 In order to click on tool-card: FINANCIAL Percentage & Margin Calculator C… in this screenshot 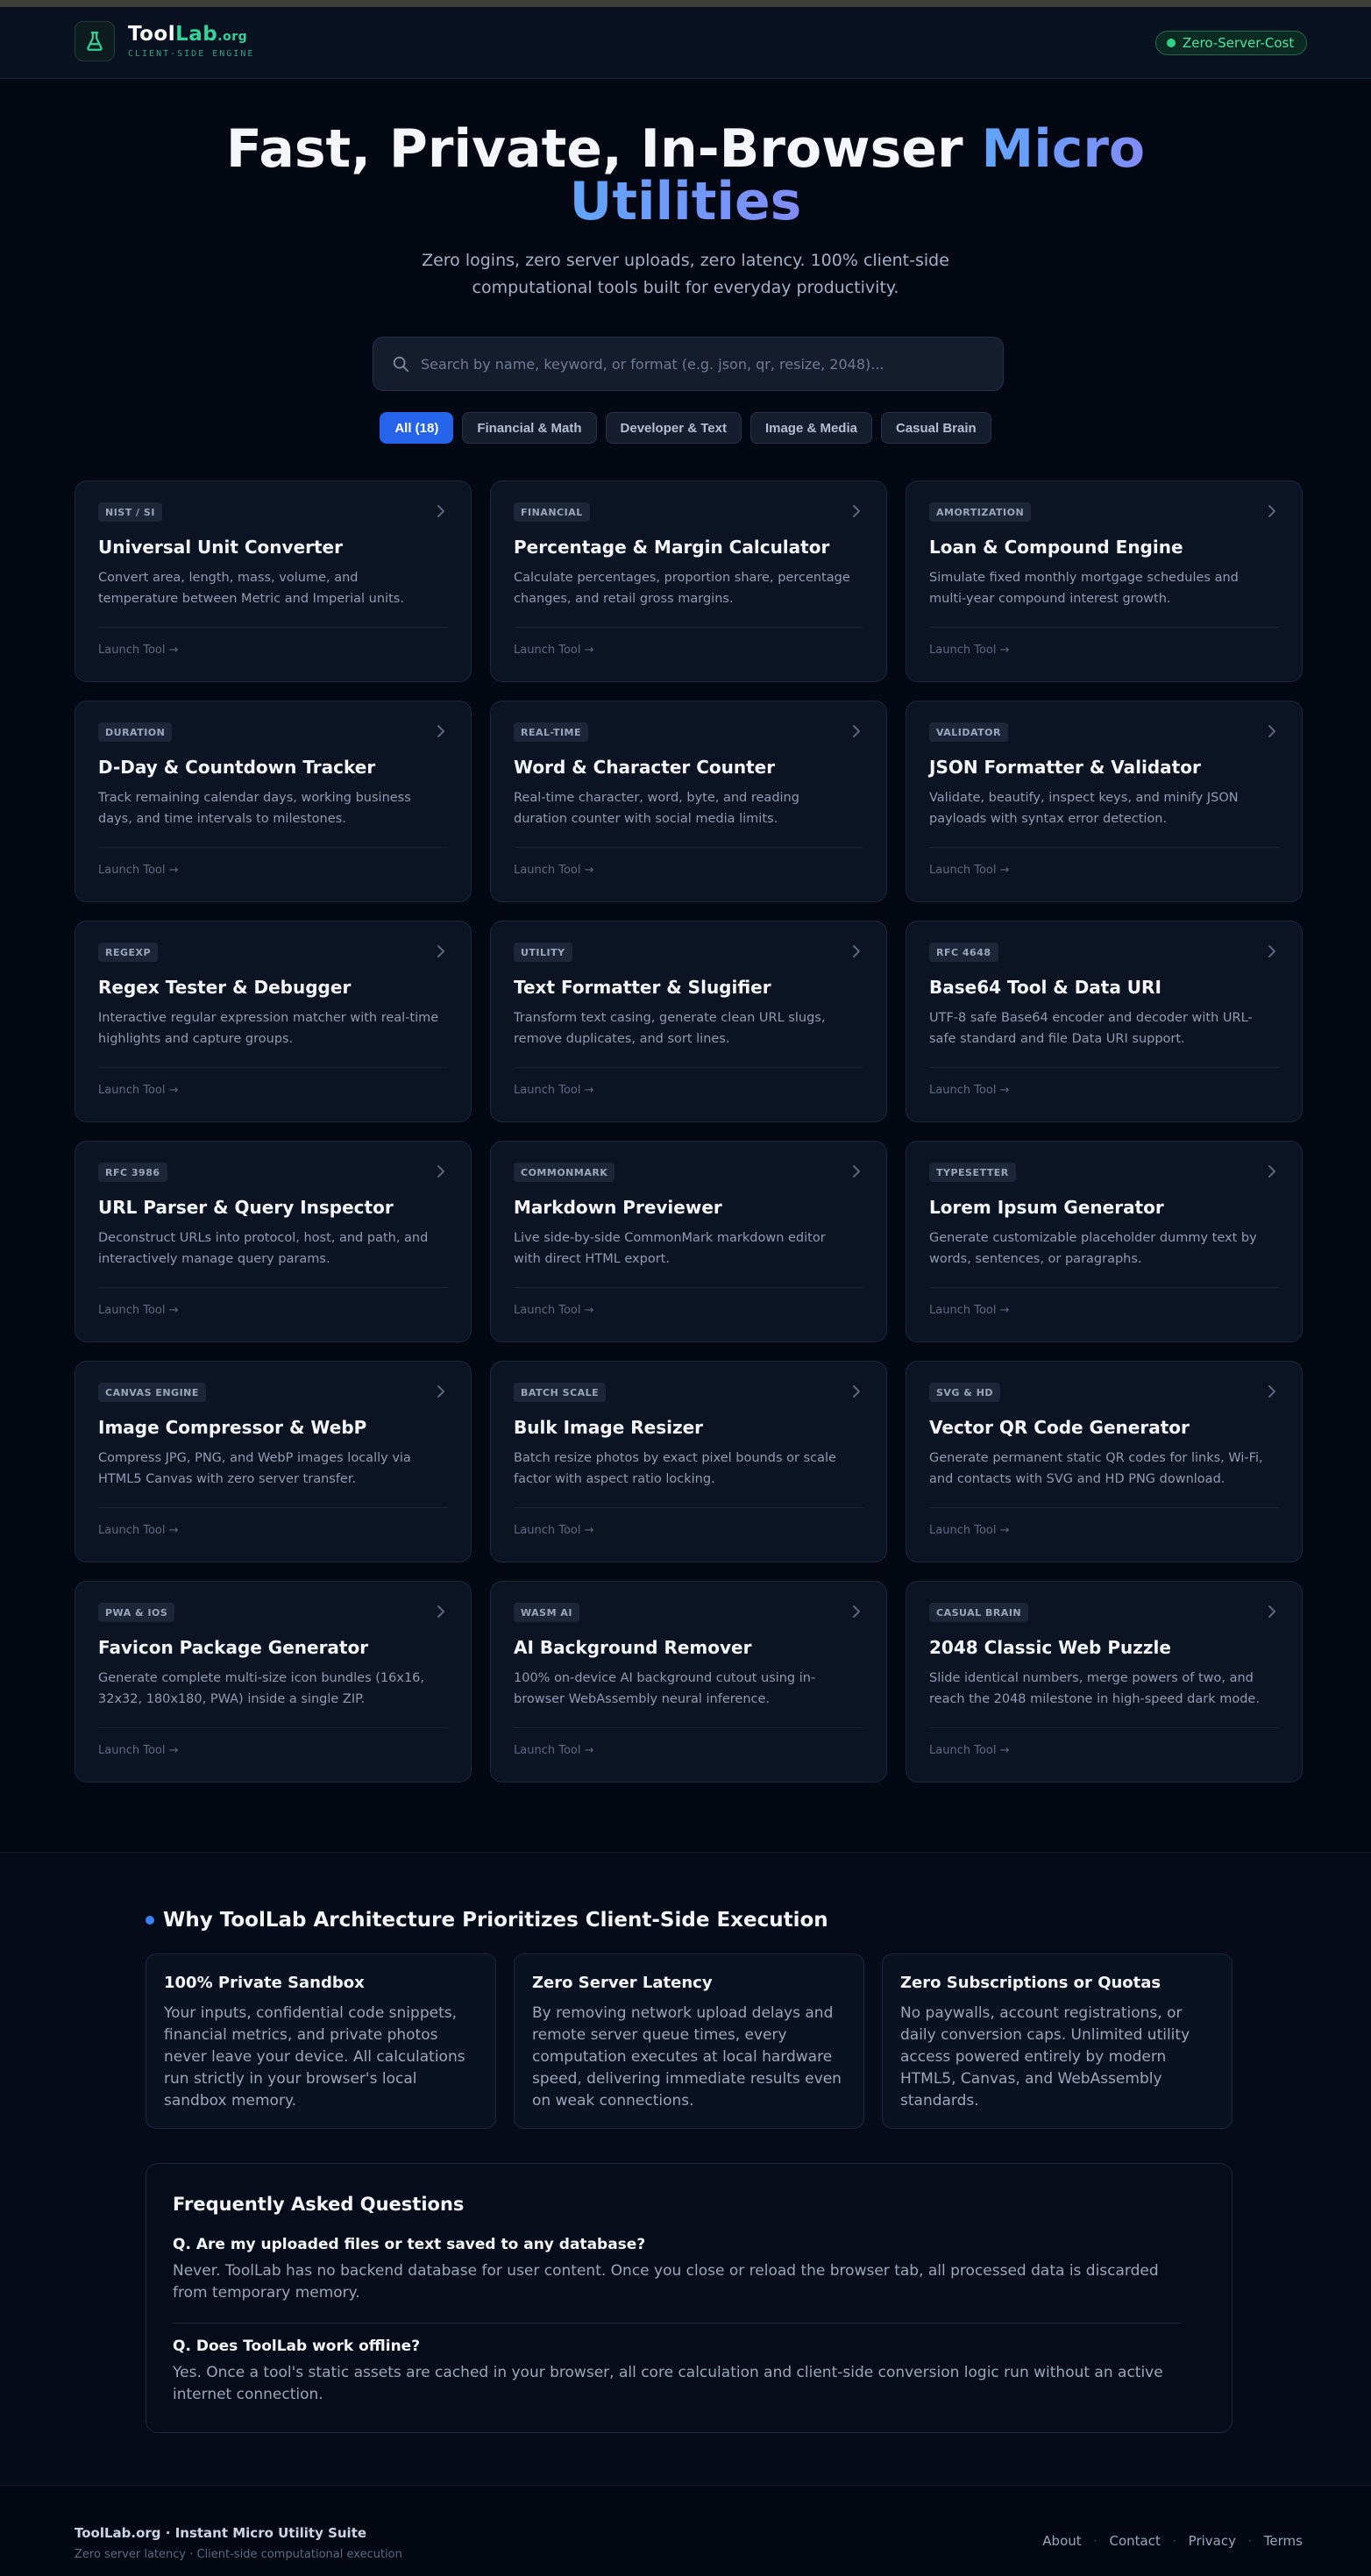, I will do `click(688, 581)`.